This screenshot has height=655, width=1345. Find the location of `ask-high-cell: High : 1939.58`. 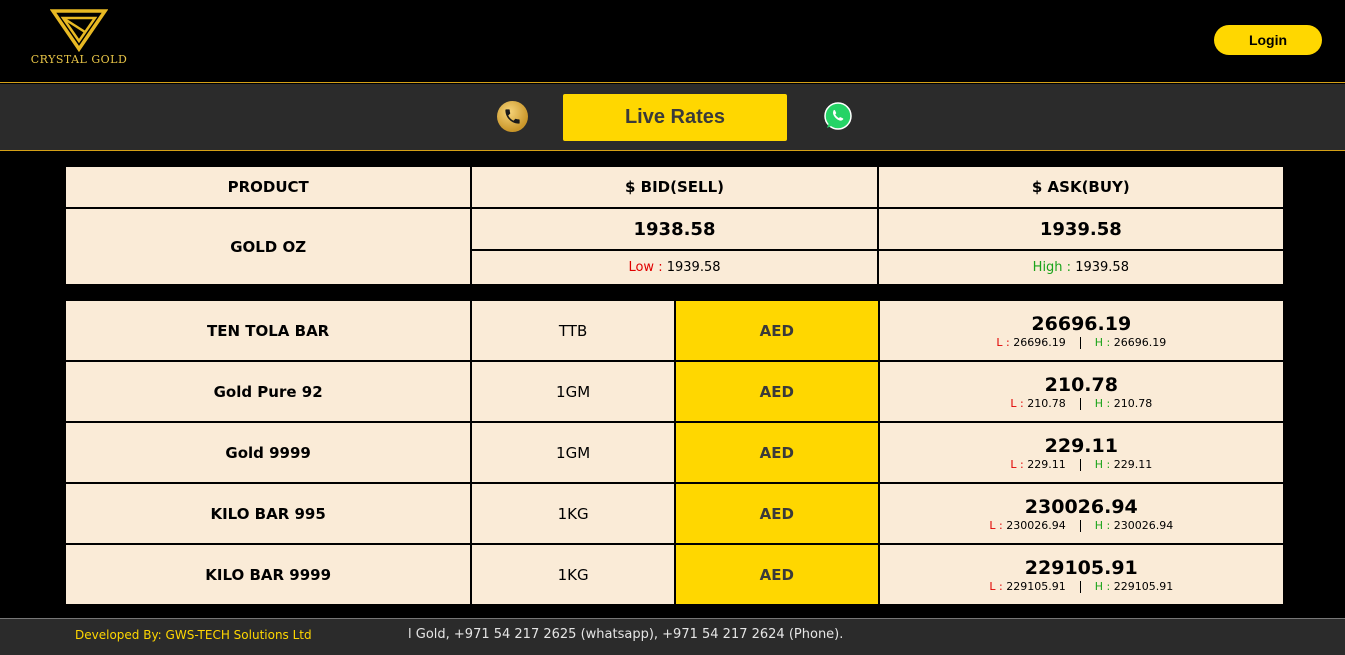

ask-high-cell: High : 1939.58 is located at coordinates (1081, 267).